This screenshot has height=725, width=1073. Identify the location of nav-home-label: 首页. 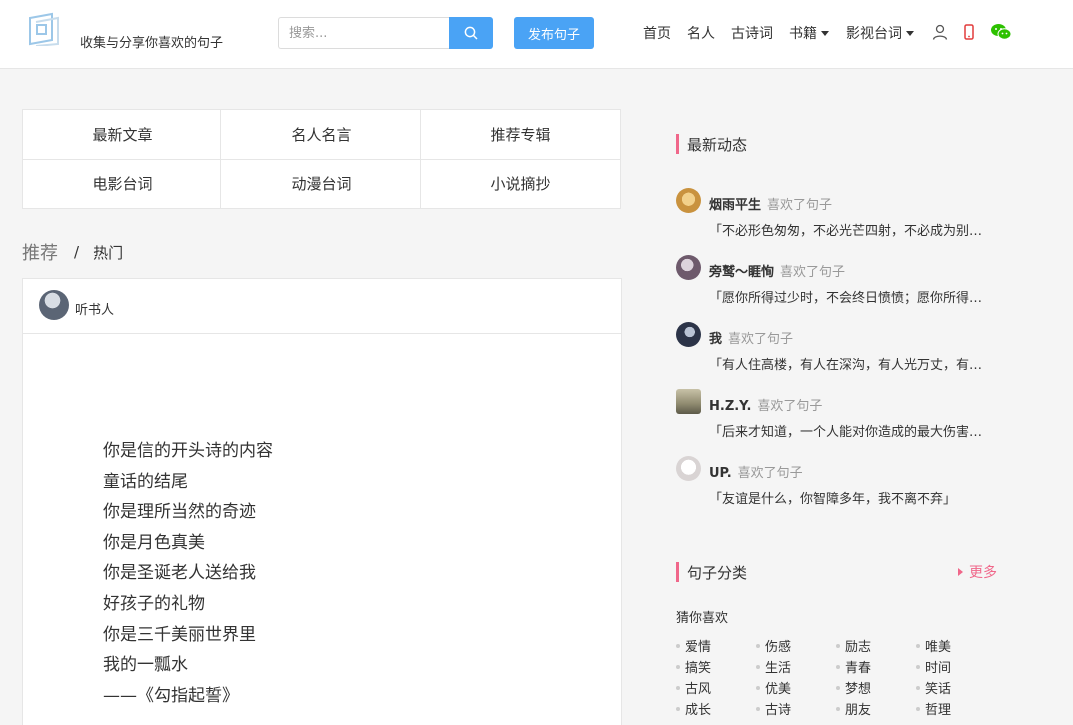
(657, 34).